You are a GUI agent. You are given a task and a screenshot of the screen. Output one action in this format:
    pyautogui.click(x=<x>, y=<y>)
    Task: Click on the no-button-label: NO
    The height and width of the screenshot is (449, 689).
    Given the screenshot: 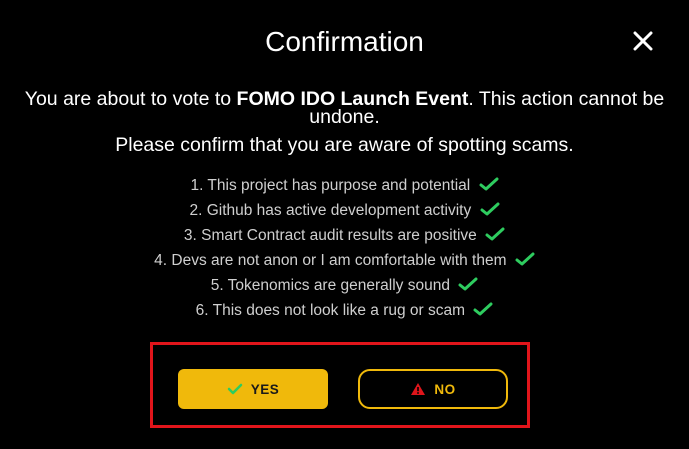 What is the action you would take?
    pyautogui.click(x=445, y=389)
    